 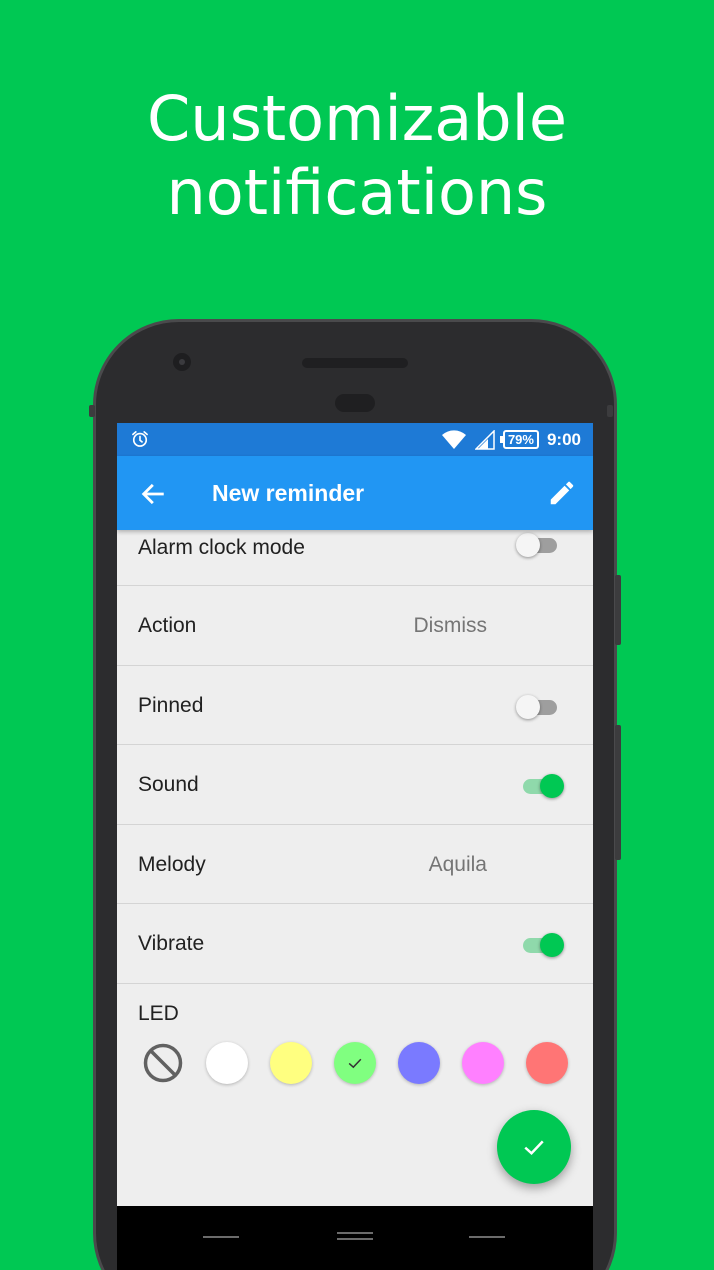 What do you see at coordinates (355, 439) in the screenshot?
I see `status-bar: 79% 9:00` at bounding box center [355, 439].